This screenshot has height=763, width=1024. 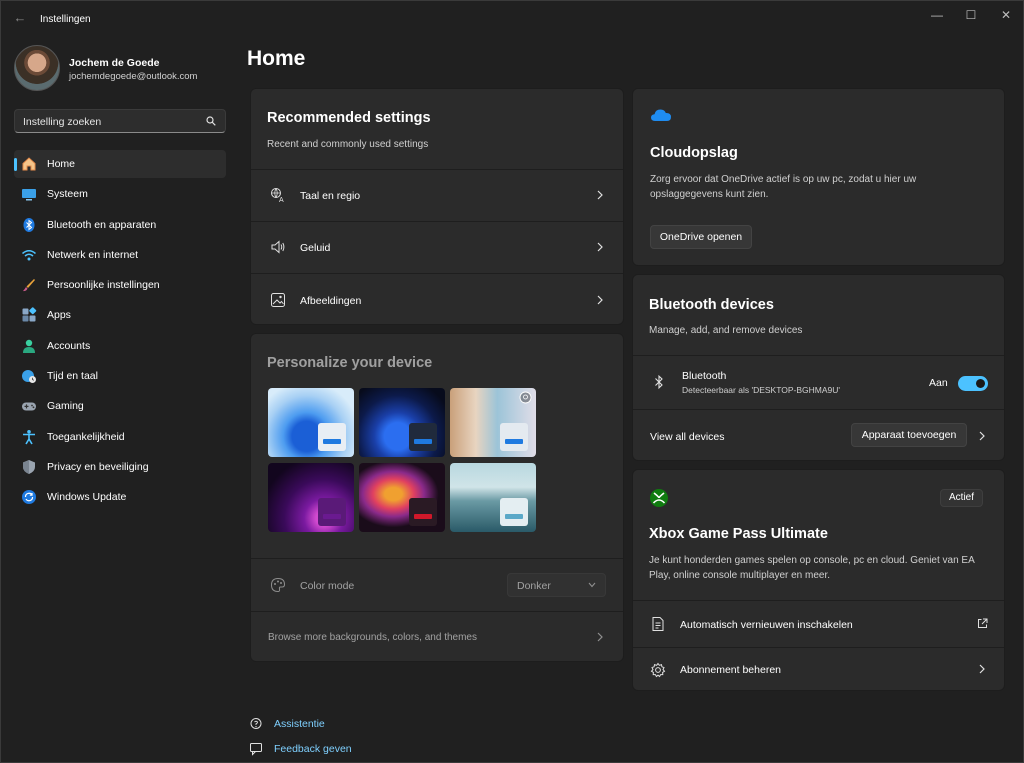 I want to click on external-link-icon, so click(x=983, y=623).